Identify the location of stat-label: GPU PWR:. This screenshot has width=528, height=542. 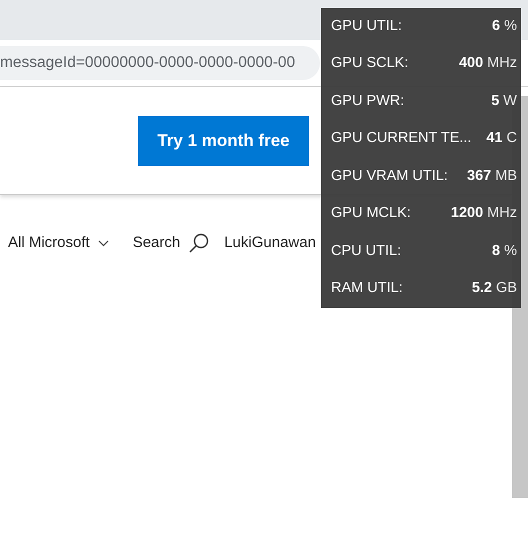
(367, 101).